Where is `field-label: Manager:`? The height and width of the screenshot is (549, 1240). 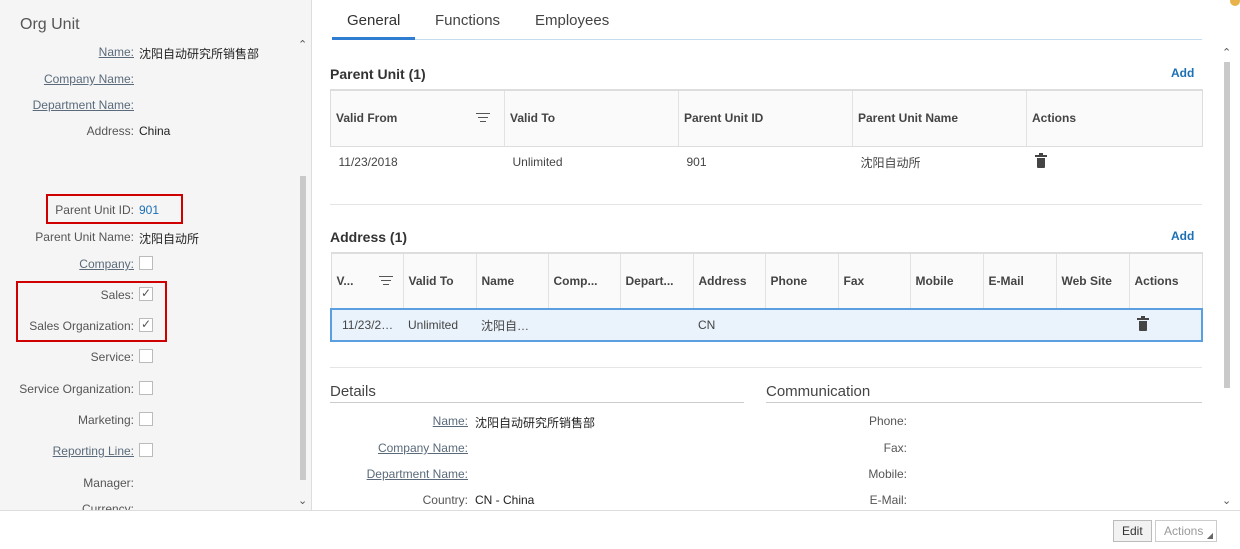
field-label: Manager: is located at coordinates (108, 483).